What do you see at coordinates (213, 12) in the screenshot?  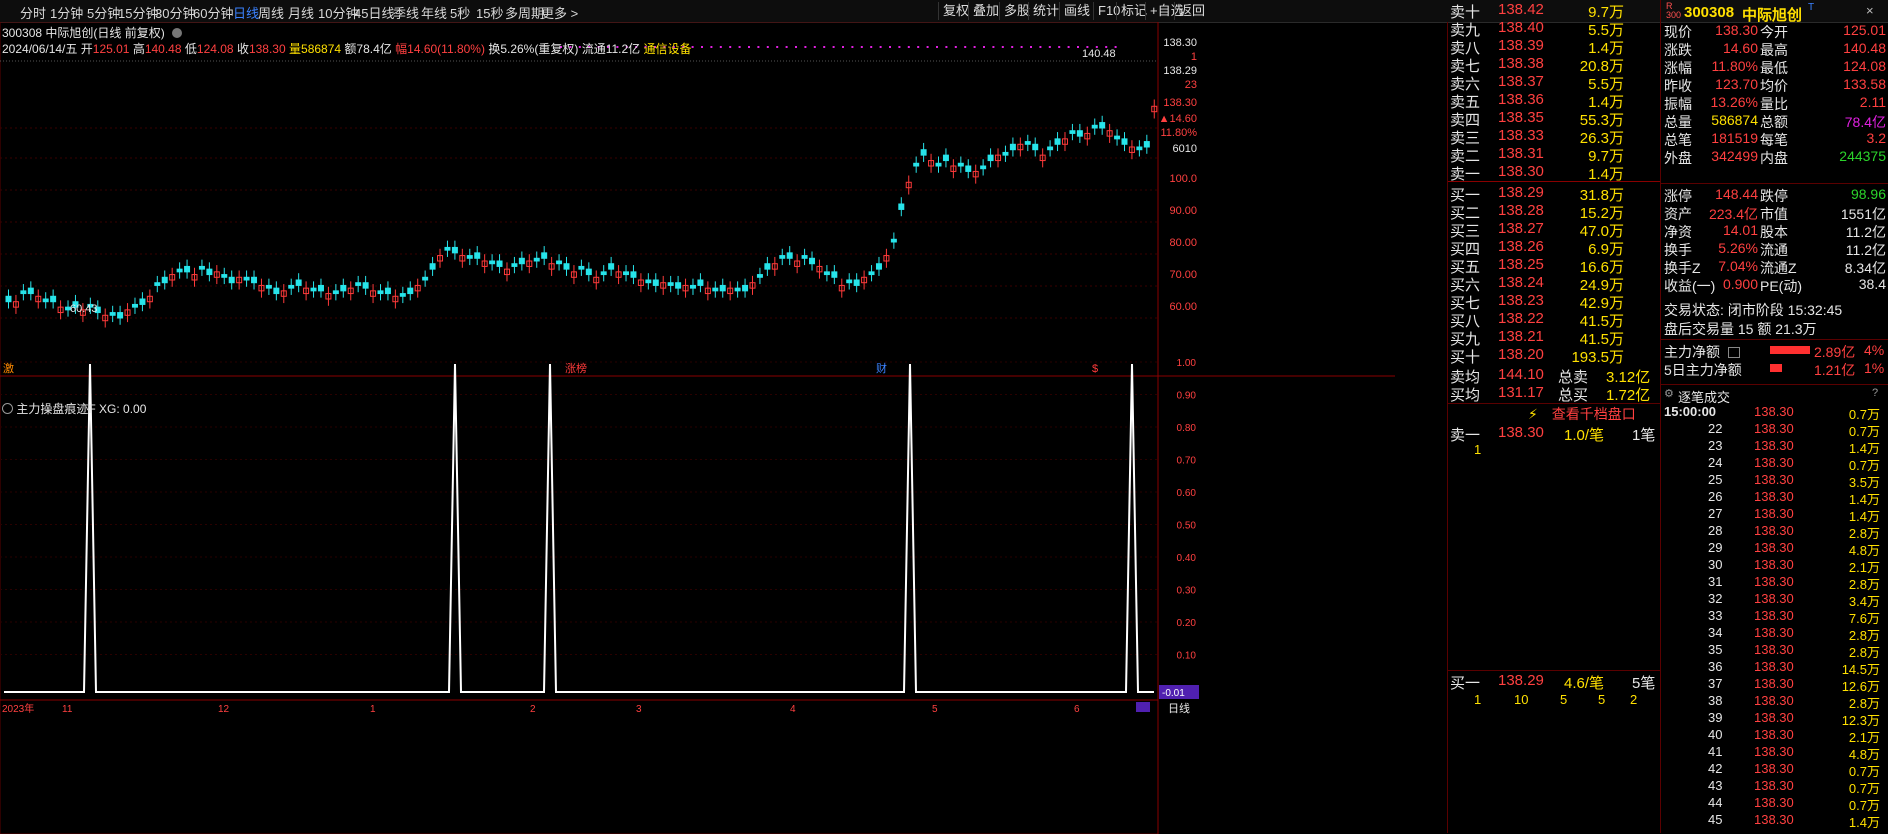 I see `period-tab-5: 60分钟` at bounding box center [213, 12].